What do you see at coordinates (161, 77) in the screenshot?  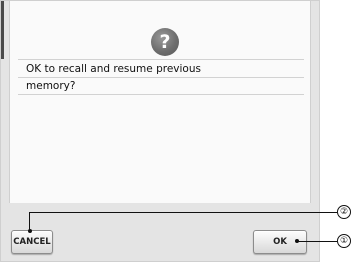 I see `divider-middle` at bounding box center [161, 77].